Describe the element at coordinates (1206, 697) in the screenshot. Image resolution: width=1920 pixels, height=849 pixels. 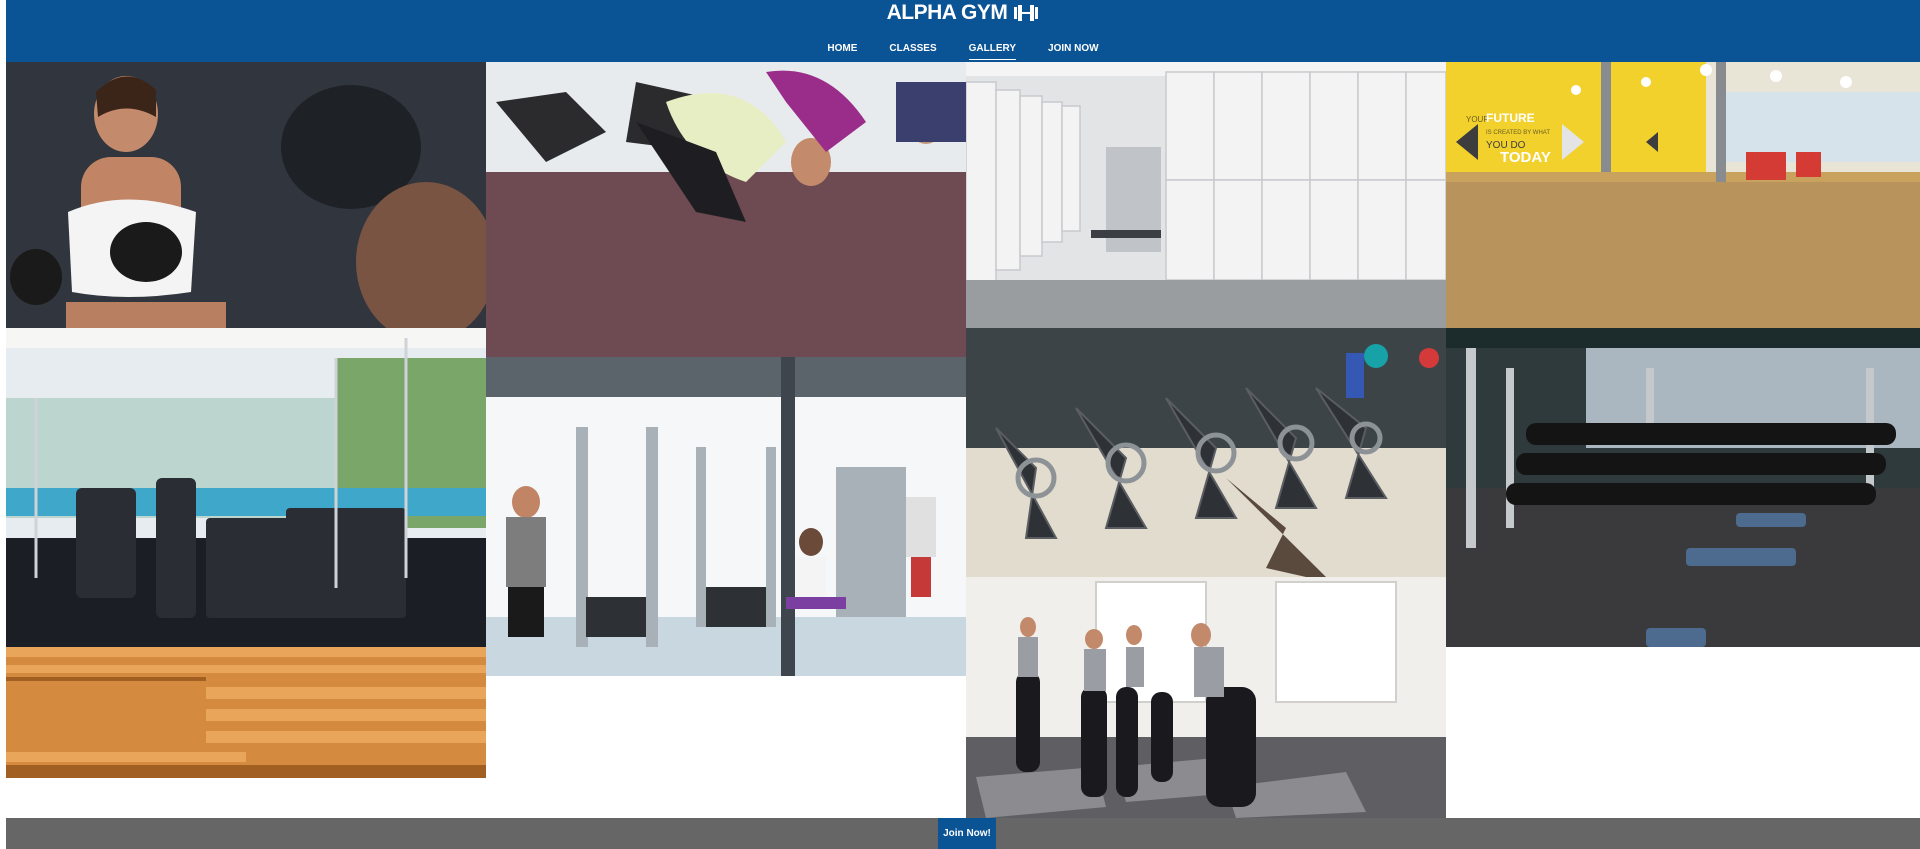
I see `yoga-class-photo` at that location.